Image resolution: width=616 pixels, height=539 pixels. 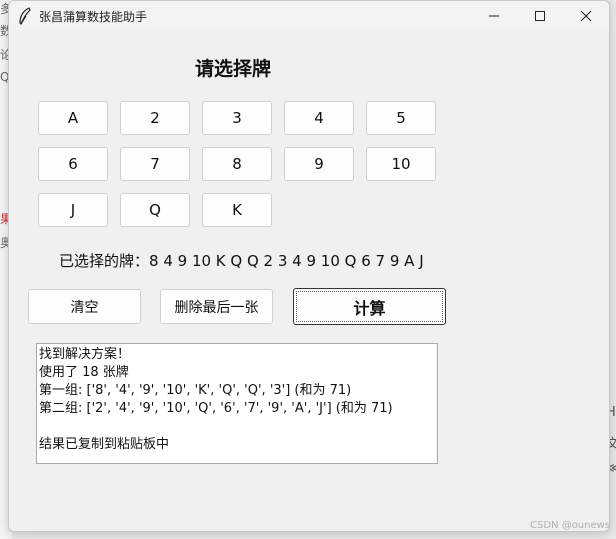 I want to click on close-icon, so click(x=586, y=16).